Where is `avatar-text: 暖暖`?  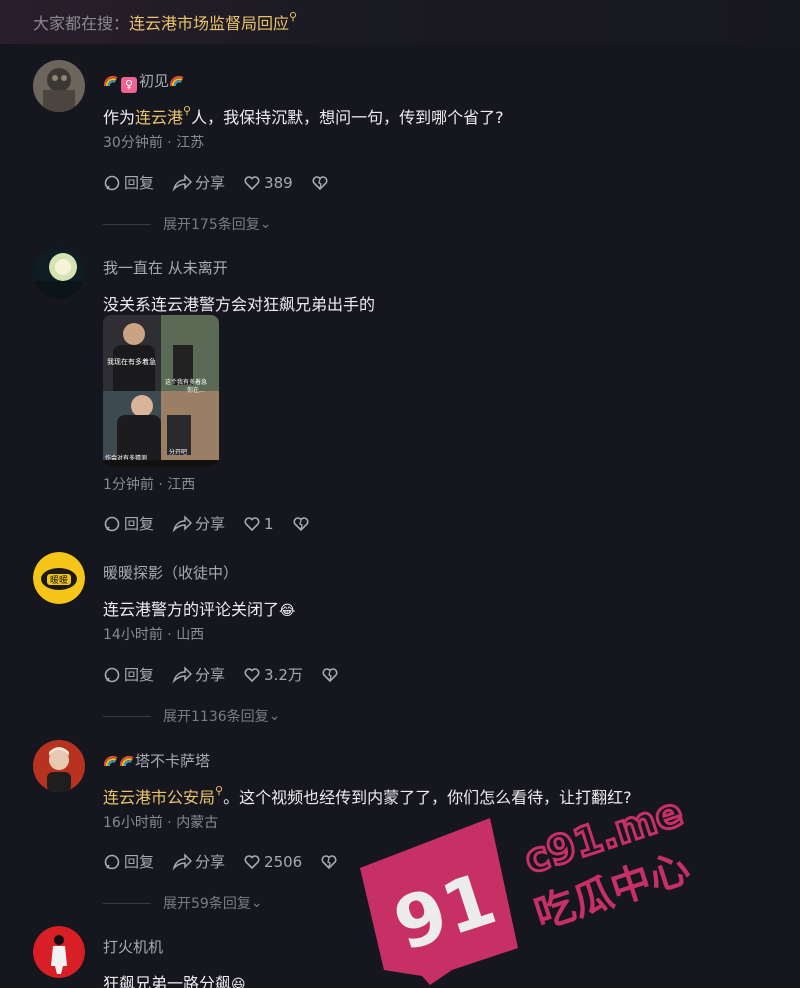
avatar-text: 暖暖 is located at coordinates (59, 580).